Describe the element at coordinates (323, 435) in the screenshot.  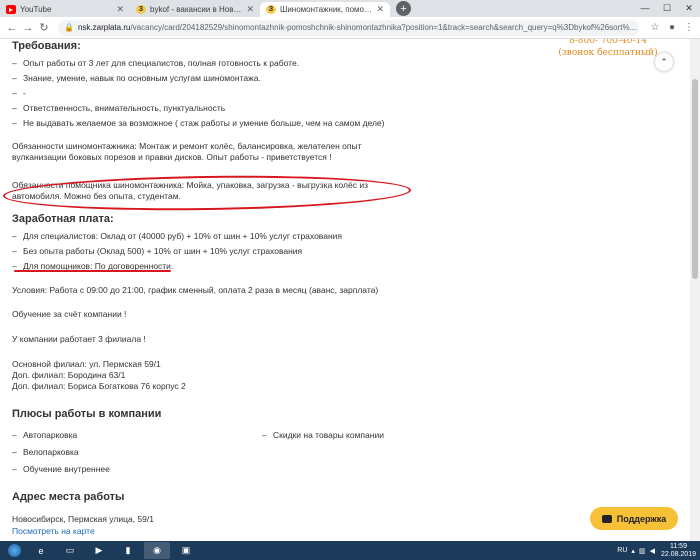
I see `benefit-item: – Скидки на товары компании` at that location.